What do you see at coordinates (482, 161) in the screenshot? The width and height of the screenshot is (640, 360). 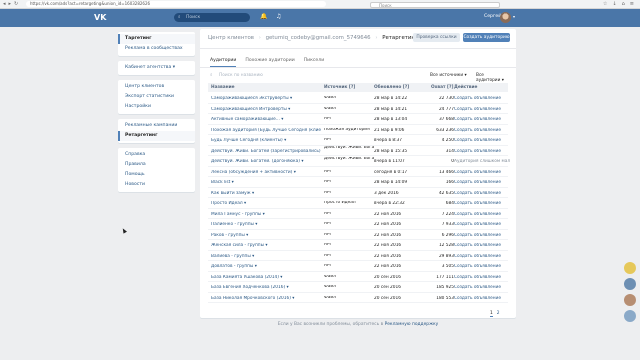 I see `audience-status: Аудитория слишком мала` at bounding box center [482, 161].